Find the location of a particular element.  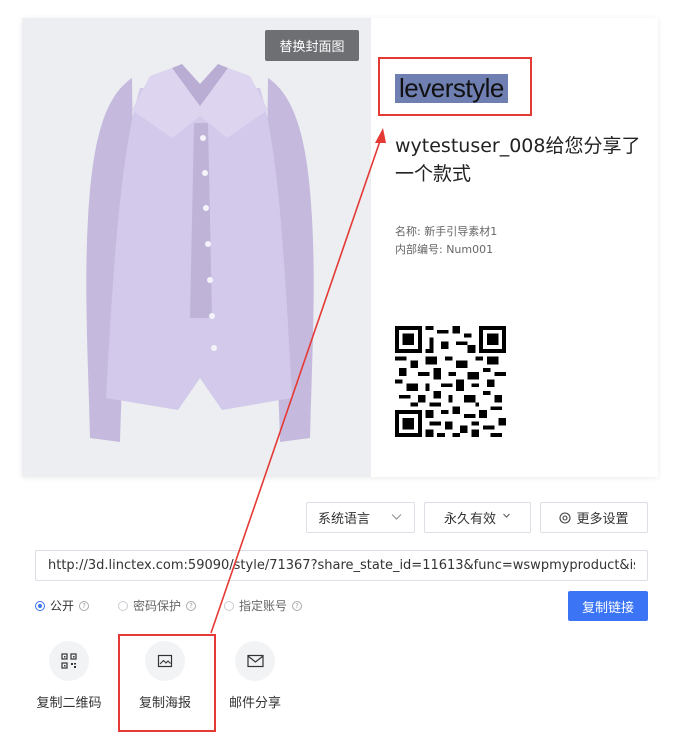

style-internal-code: 内部编号: Num001 is located at coordinates (444, 249).